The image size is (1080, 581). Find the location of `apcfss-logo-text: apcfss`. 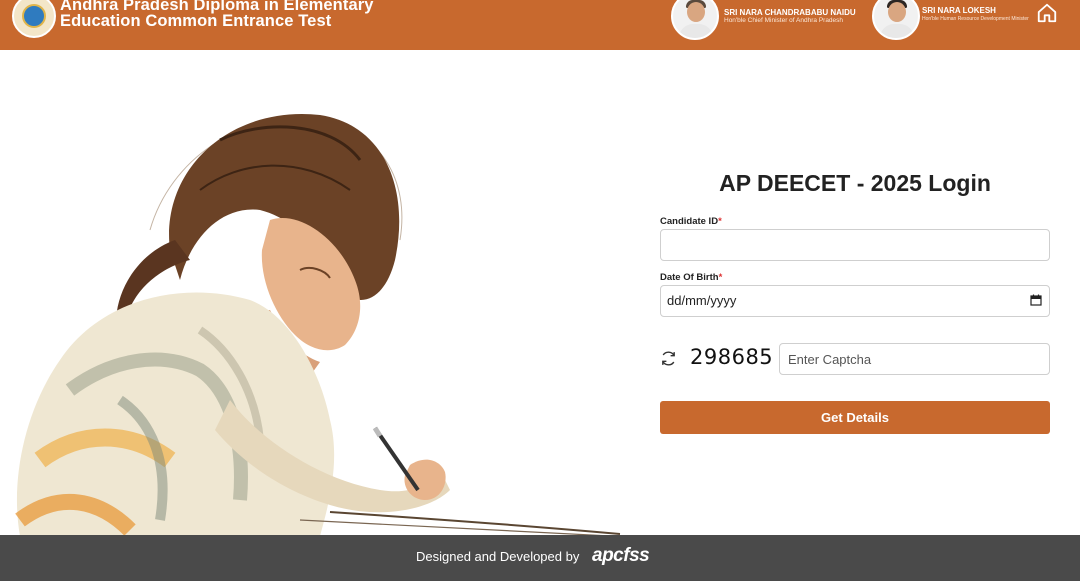

apcfss-logo-text: apcfss is located at coordinates (620, 555).